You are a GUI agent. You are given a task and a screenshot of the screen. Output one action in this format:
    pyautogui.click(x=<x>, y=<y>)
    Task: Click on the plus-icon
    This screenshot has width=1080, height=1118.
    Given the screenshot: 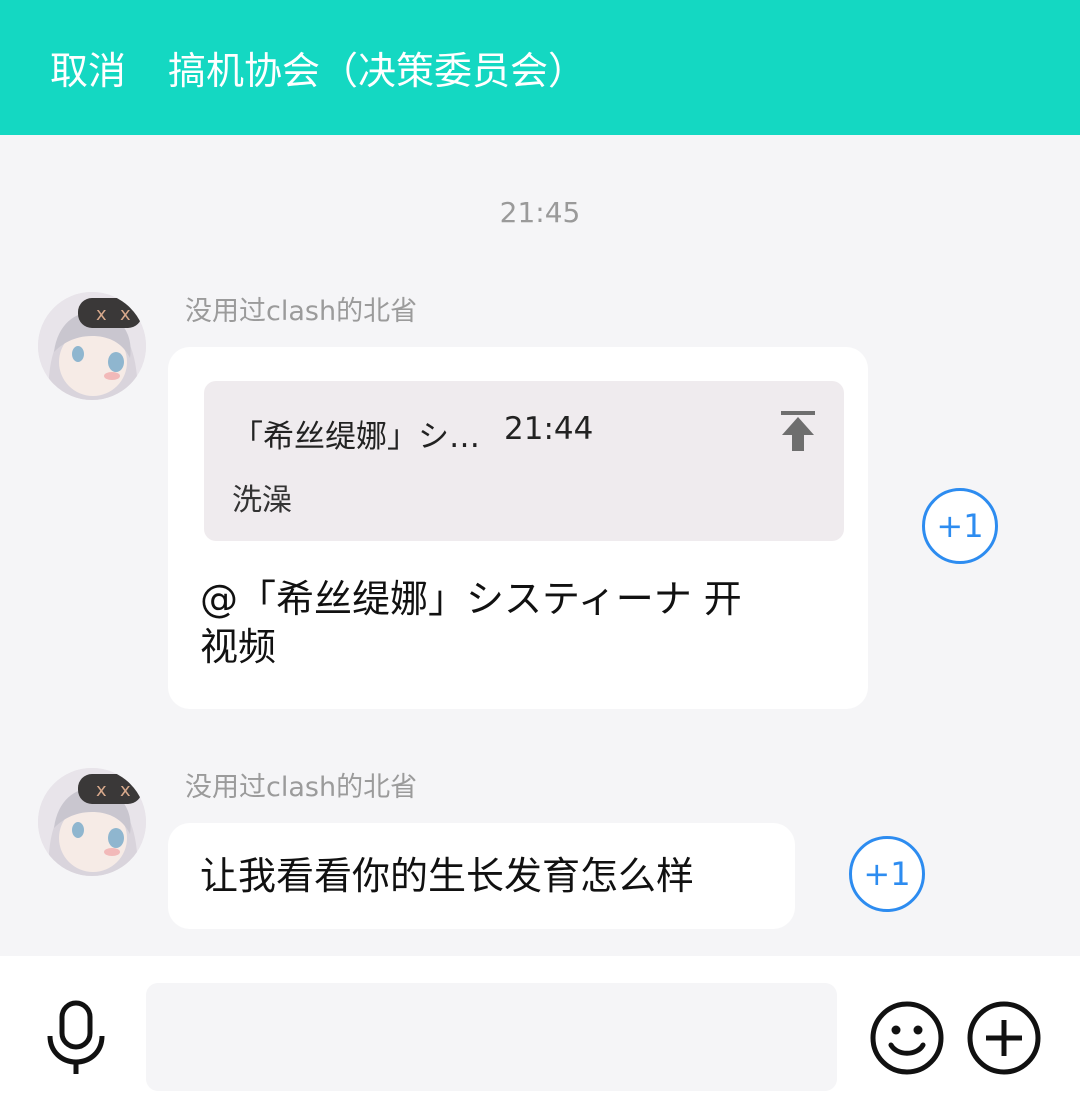 What is the action you would take?
    pyautogui.click(x=1004, y=1038)
    